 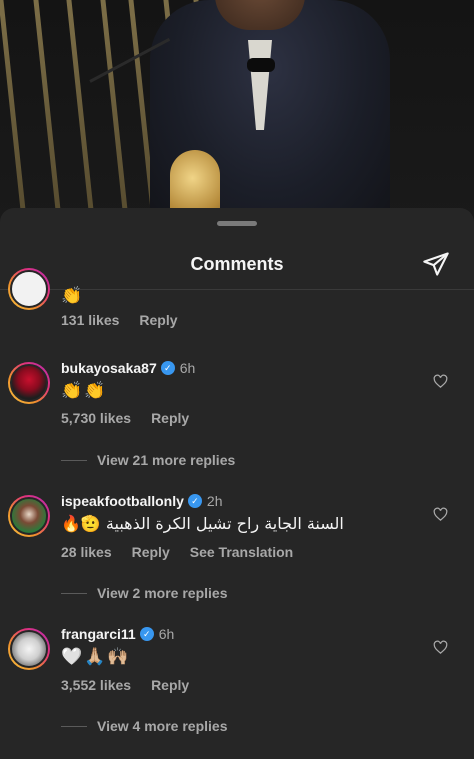 I want to click on view-replies-button: View 2 more replies, so click(x=144, y=593).